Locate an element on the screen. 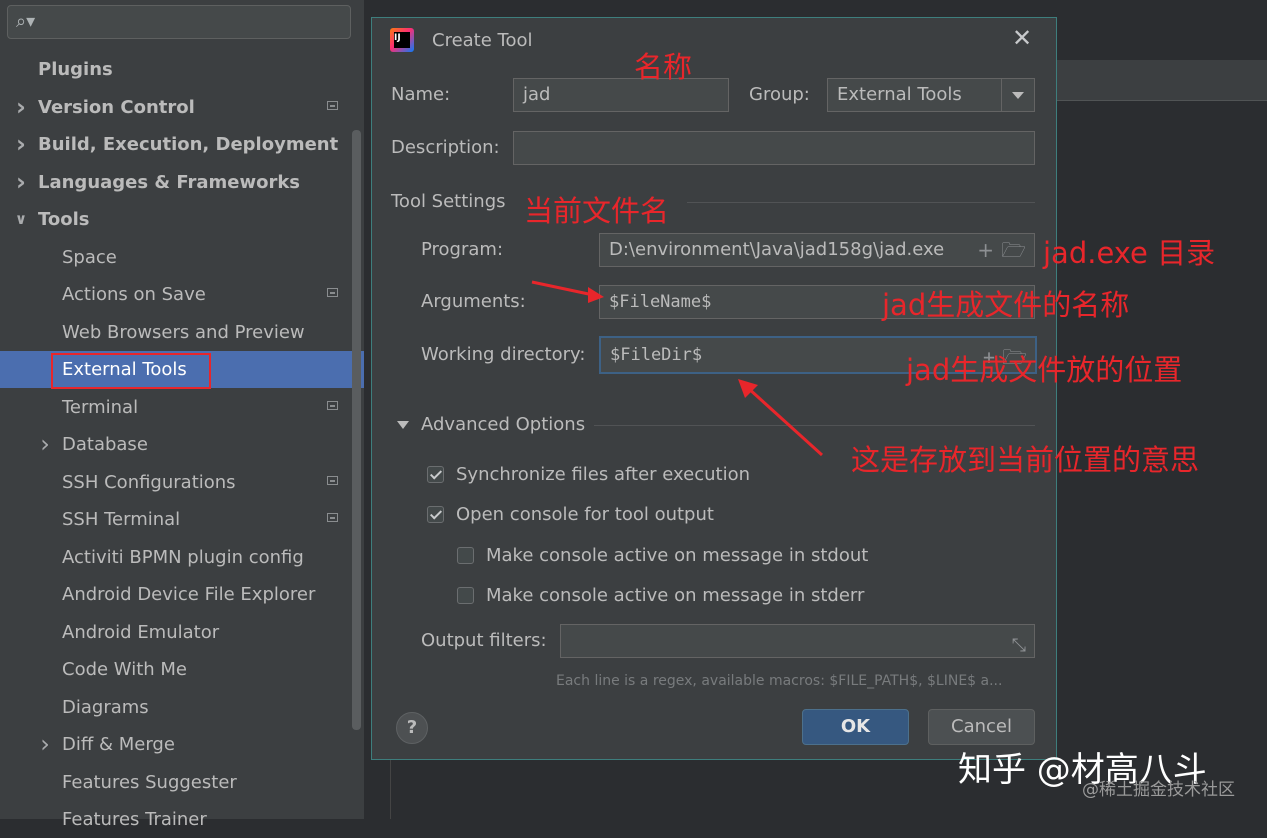  annotation-arguments: jad生成文件的名称 is located at coordinates (1006, 305).